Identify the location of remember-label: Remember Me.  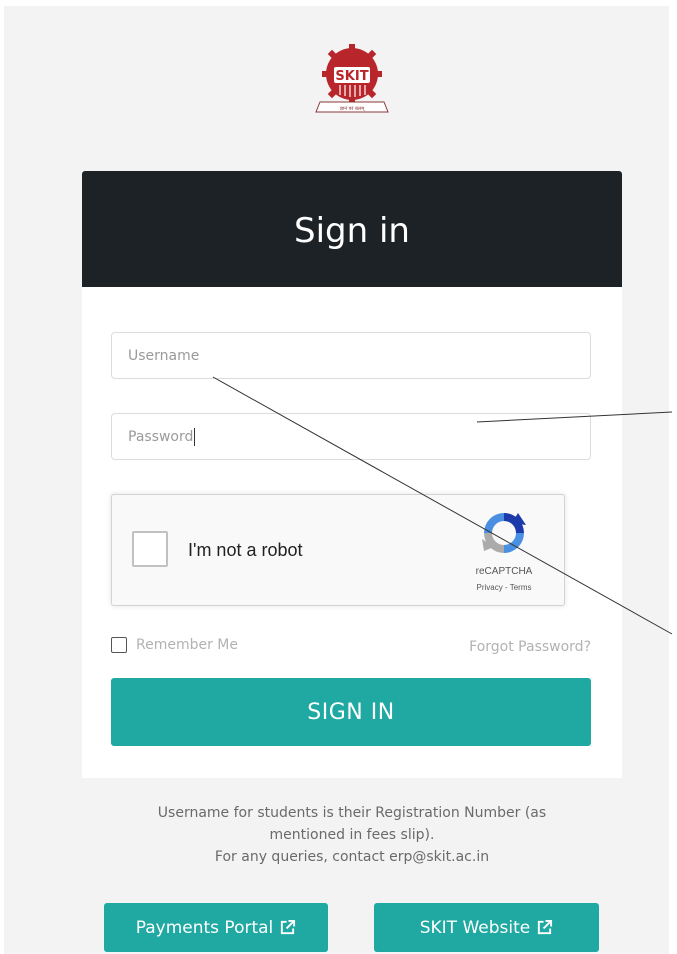
(187, 645).